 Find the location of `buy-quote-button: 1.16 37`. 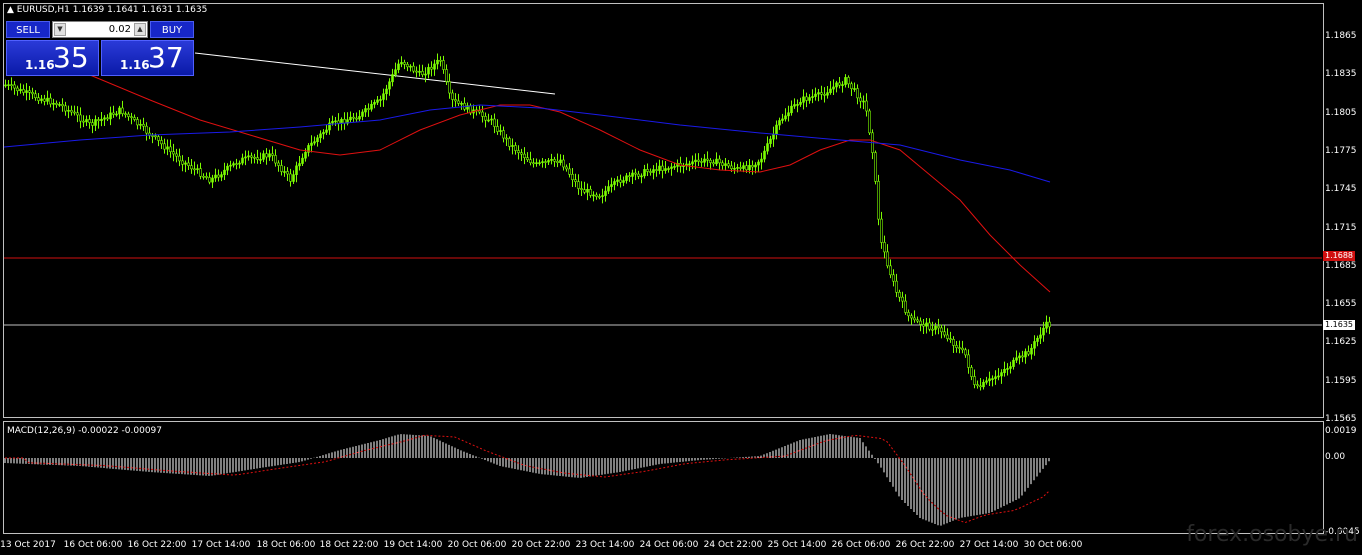

buy-quote-button: 1.16 37 is located at coordinates (147, 58).